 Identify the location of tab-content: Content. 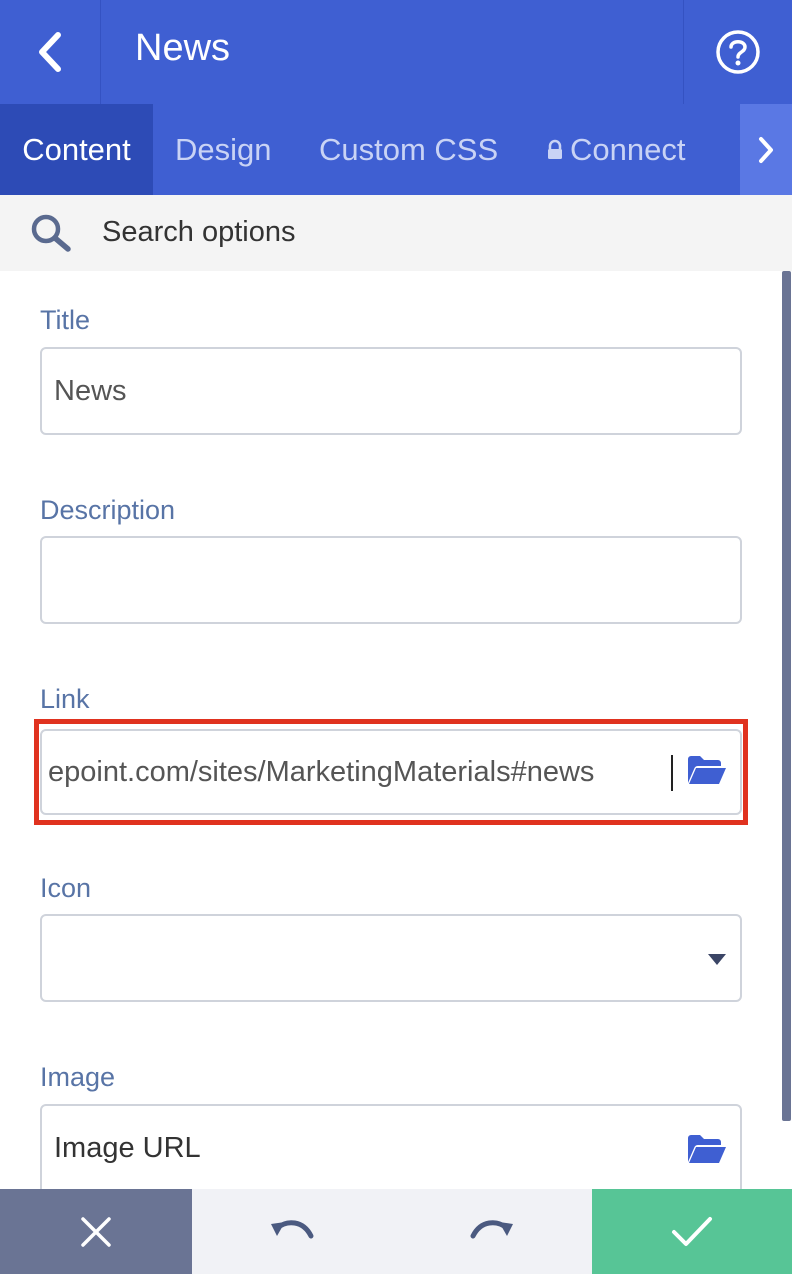
(76, 149).